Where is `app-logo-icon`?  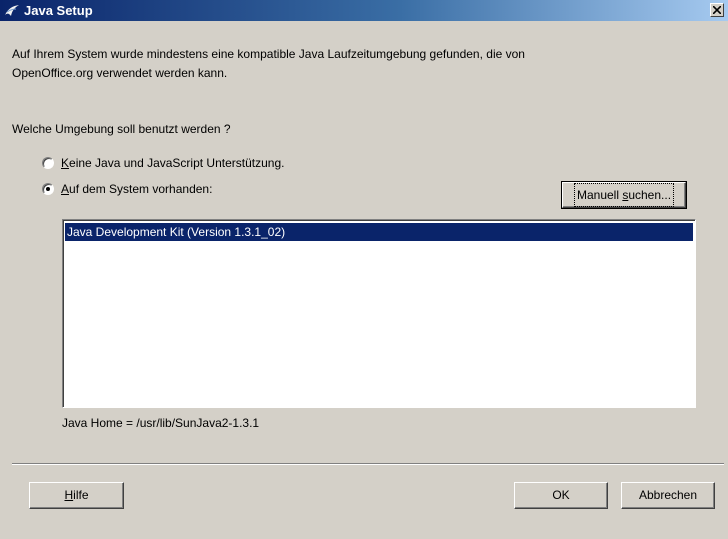 app-logo-icon is located at coordinates (12, 10).